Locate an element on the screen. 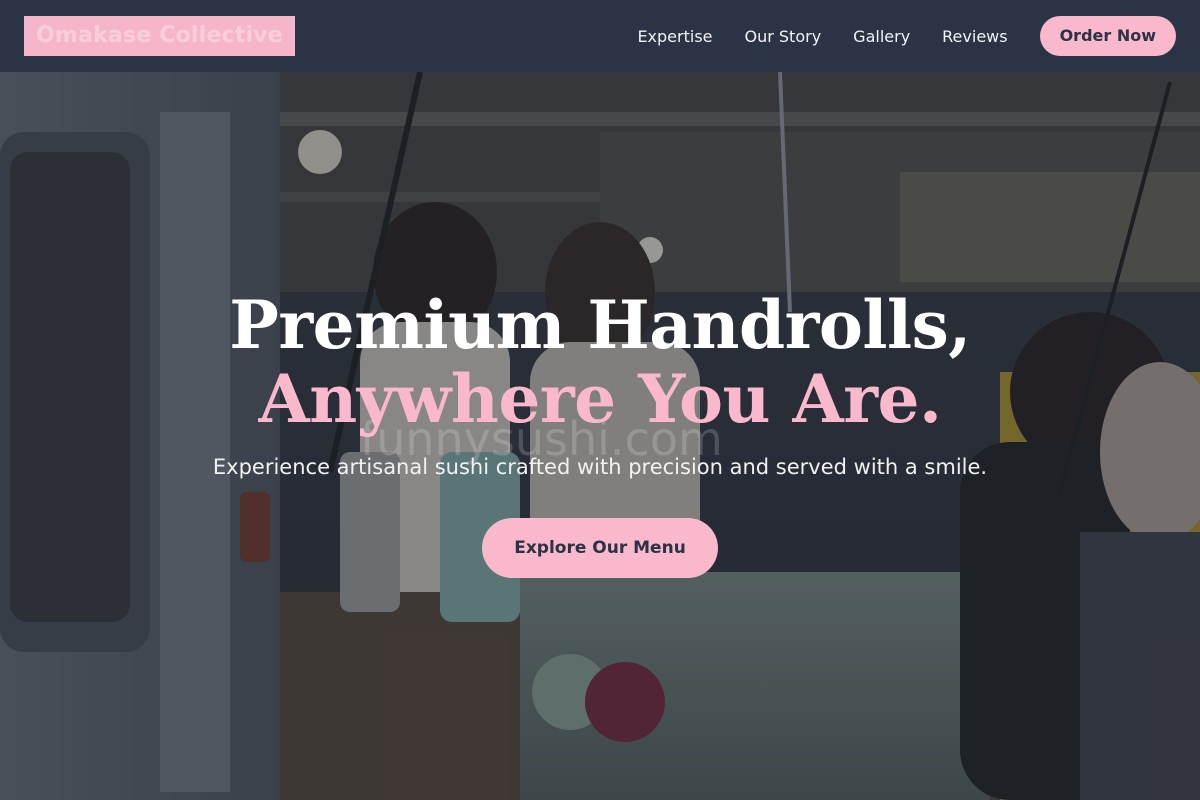  order-now-button: Order Now is located at coordinates (1107, 36).